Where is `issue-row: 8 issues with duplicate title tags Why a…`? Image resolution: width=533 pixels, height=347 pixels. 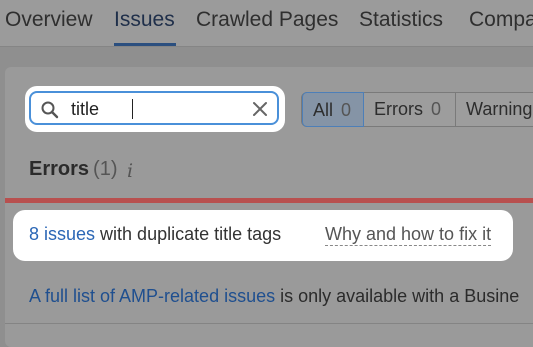
issue-row: 8 issues with duplicate title tags Why a… is located at coordinates (263, 235).